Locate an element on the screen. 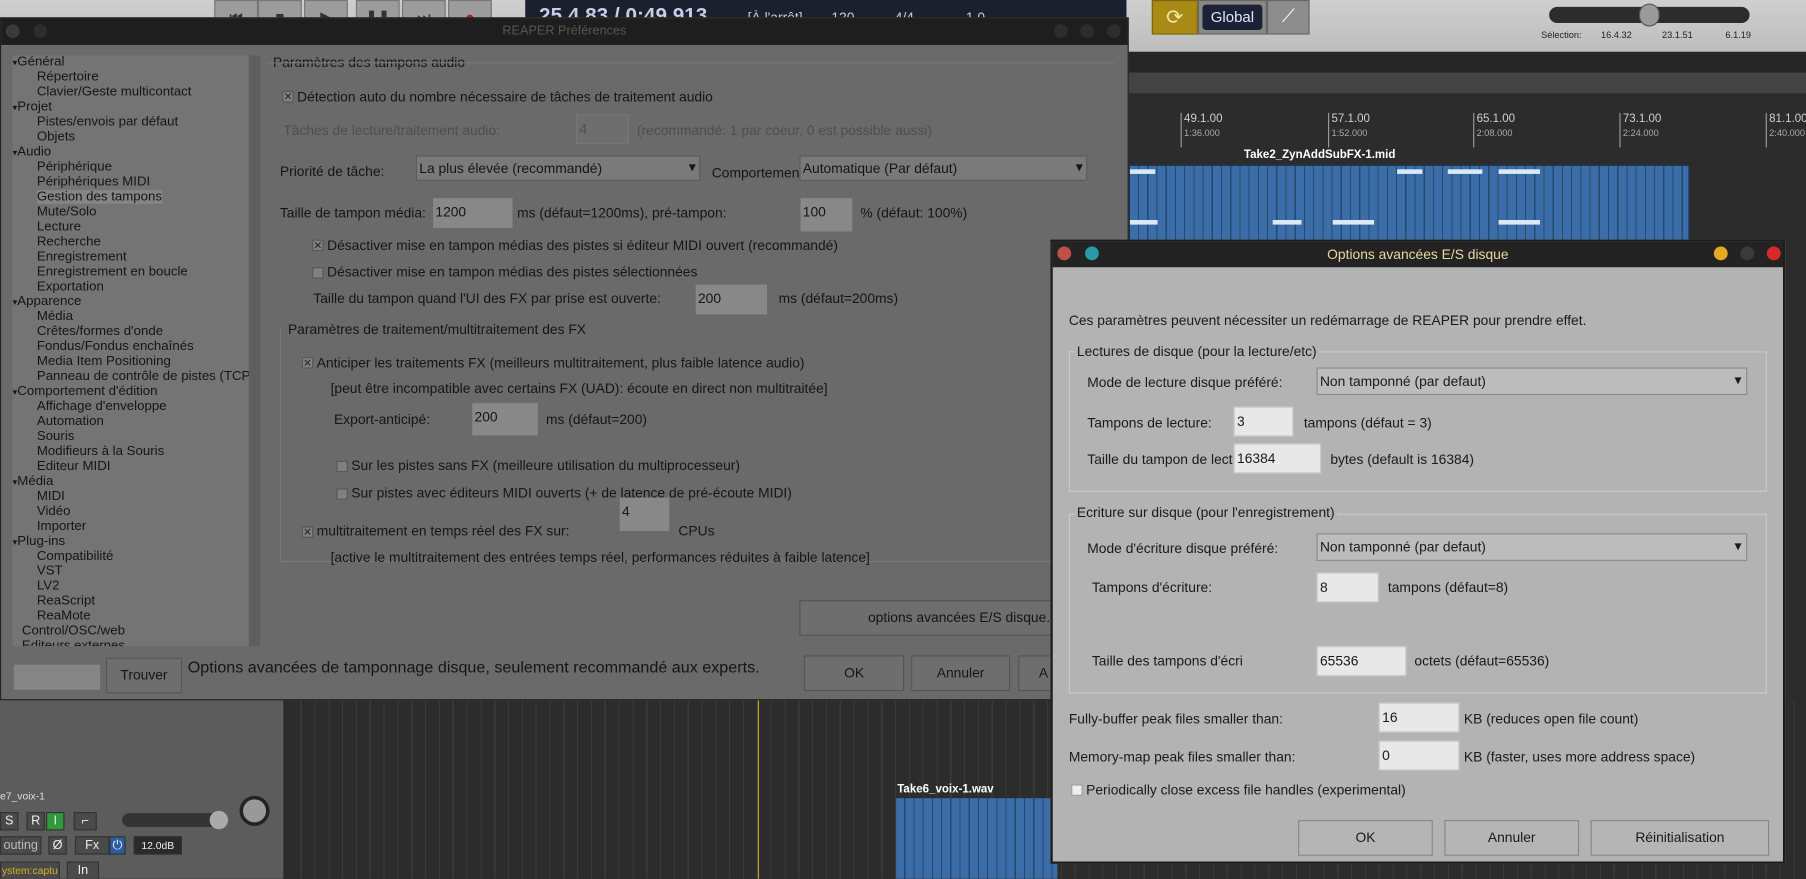  write-size-input: 65536 is located at coordinates (1361, 661).